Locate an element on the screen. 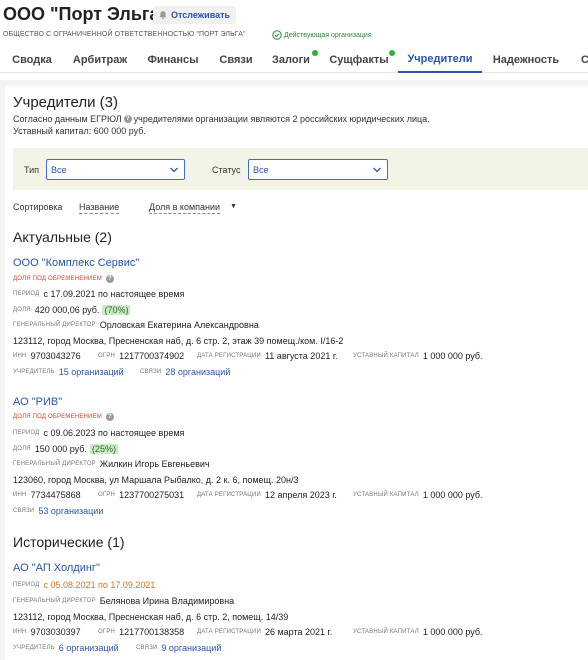  status-select-value: Все is located at coordinates (261, 169).